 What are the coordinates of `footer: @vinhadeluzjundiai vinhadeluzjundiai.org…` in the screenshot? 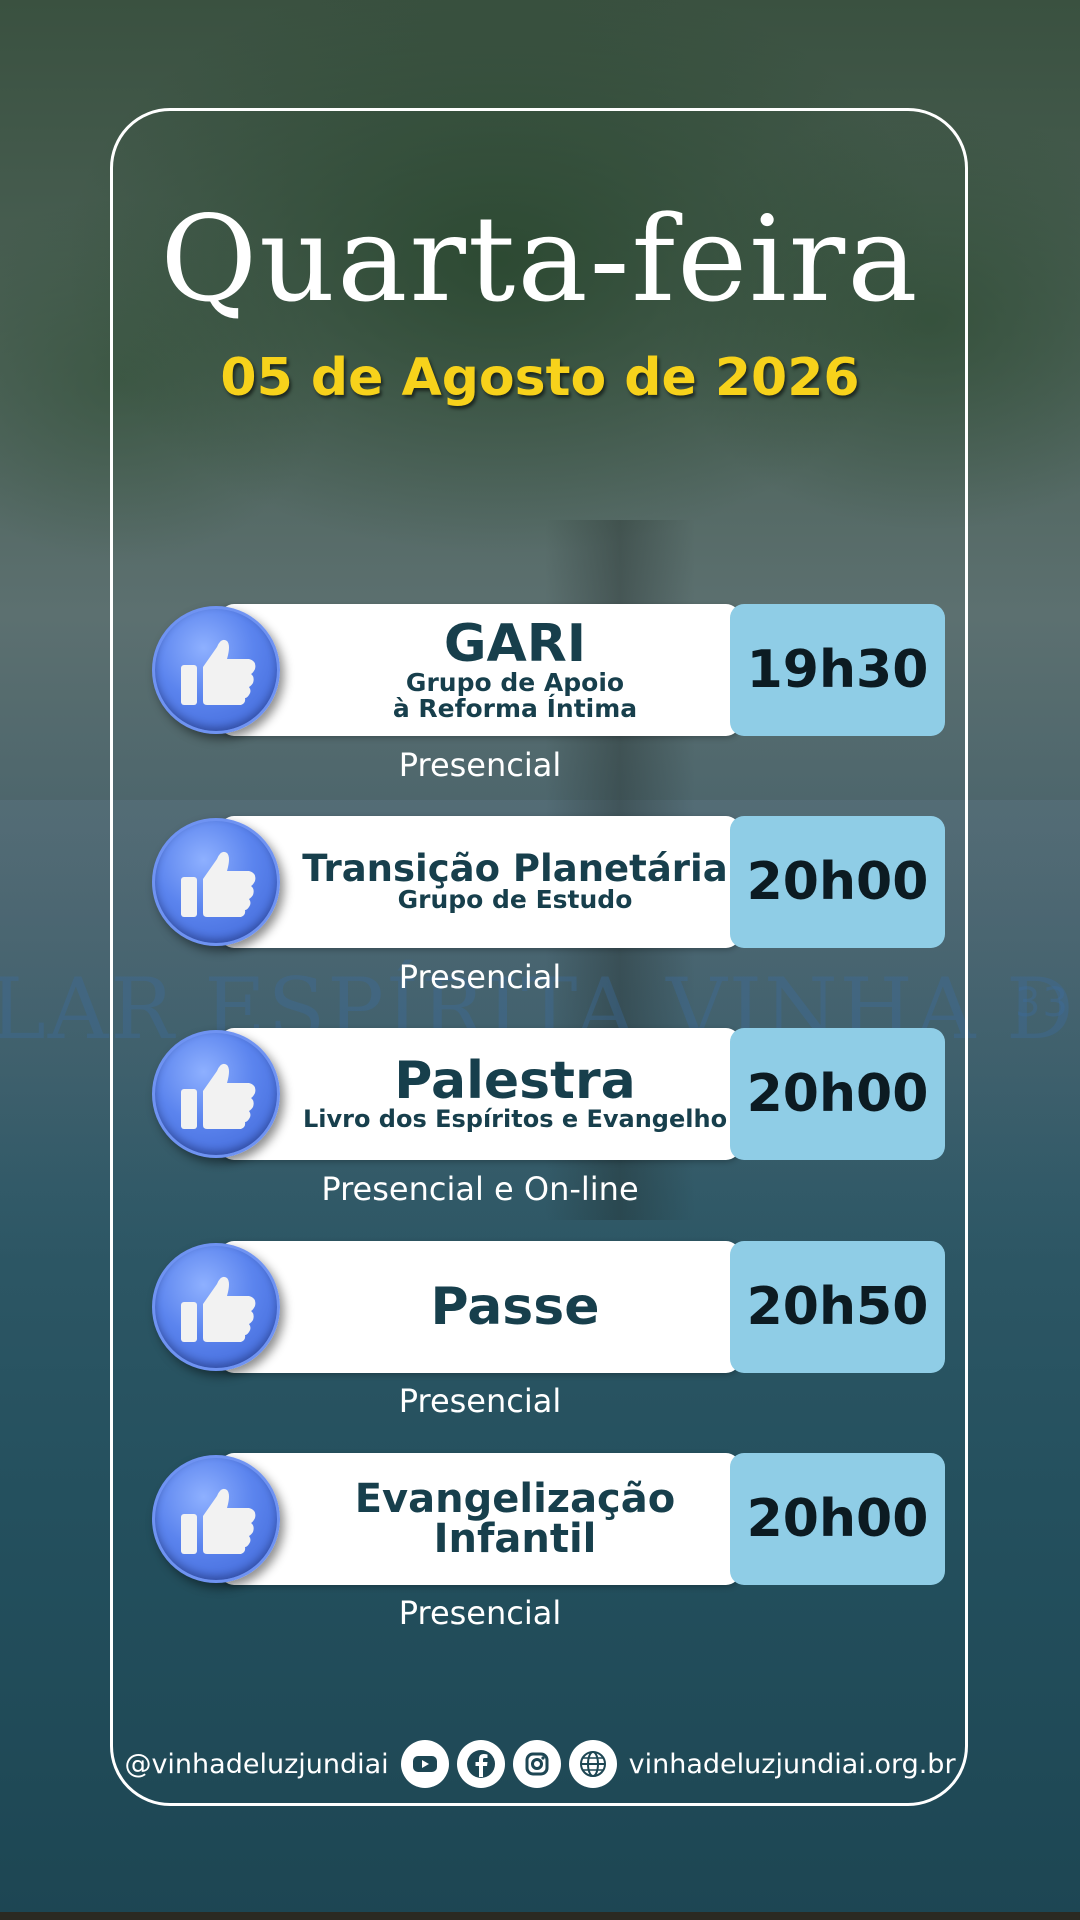 It's located at (540, 1764).